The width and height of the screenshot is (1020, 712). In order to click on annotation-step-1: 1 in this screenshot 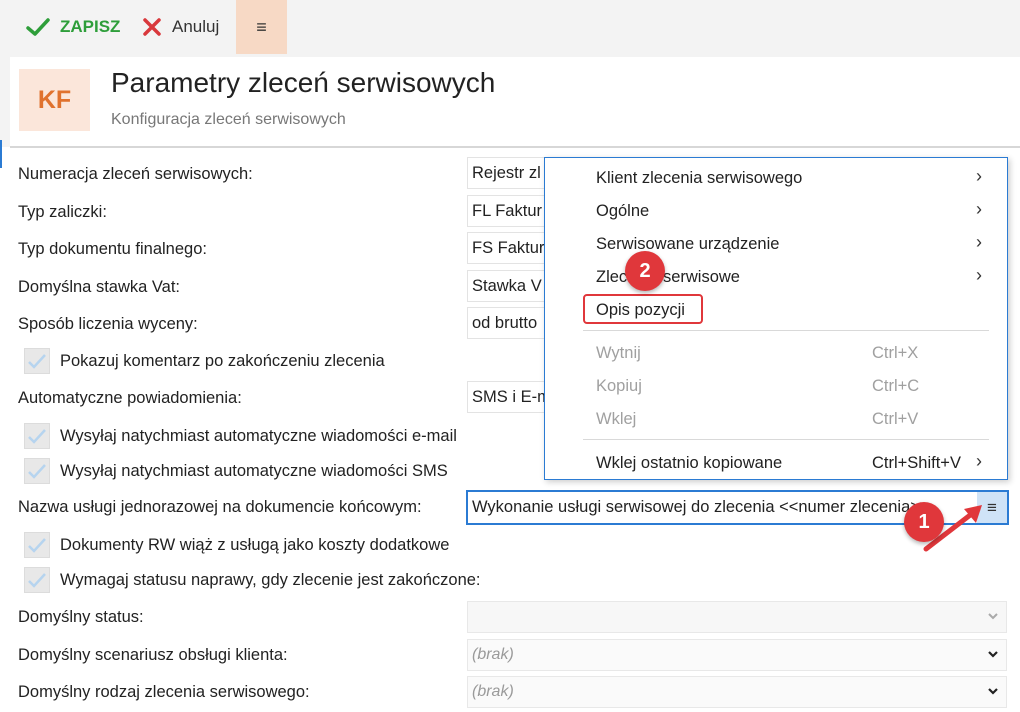, I will do `click(924, 522)`.